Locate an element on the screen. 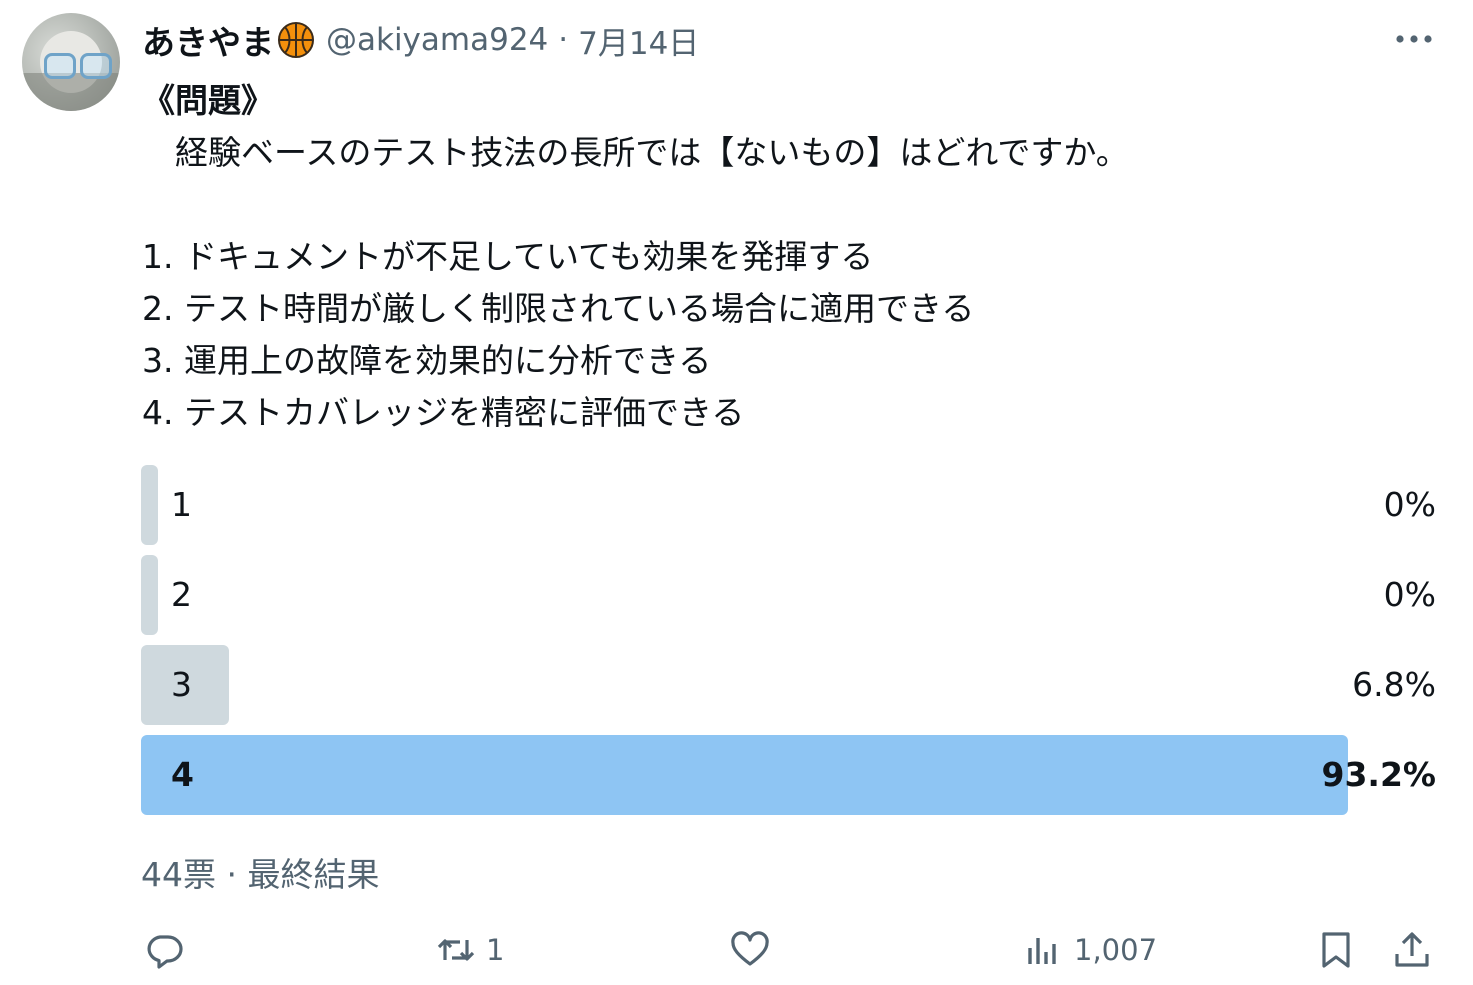  retweet-count: 1 is located at coordinates (495, 950).